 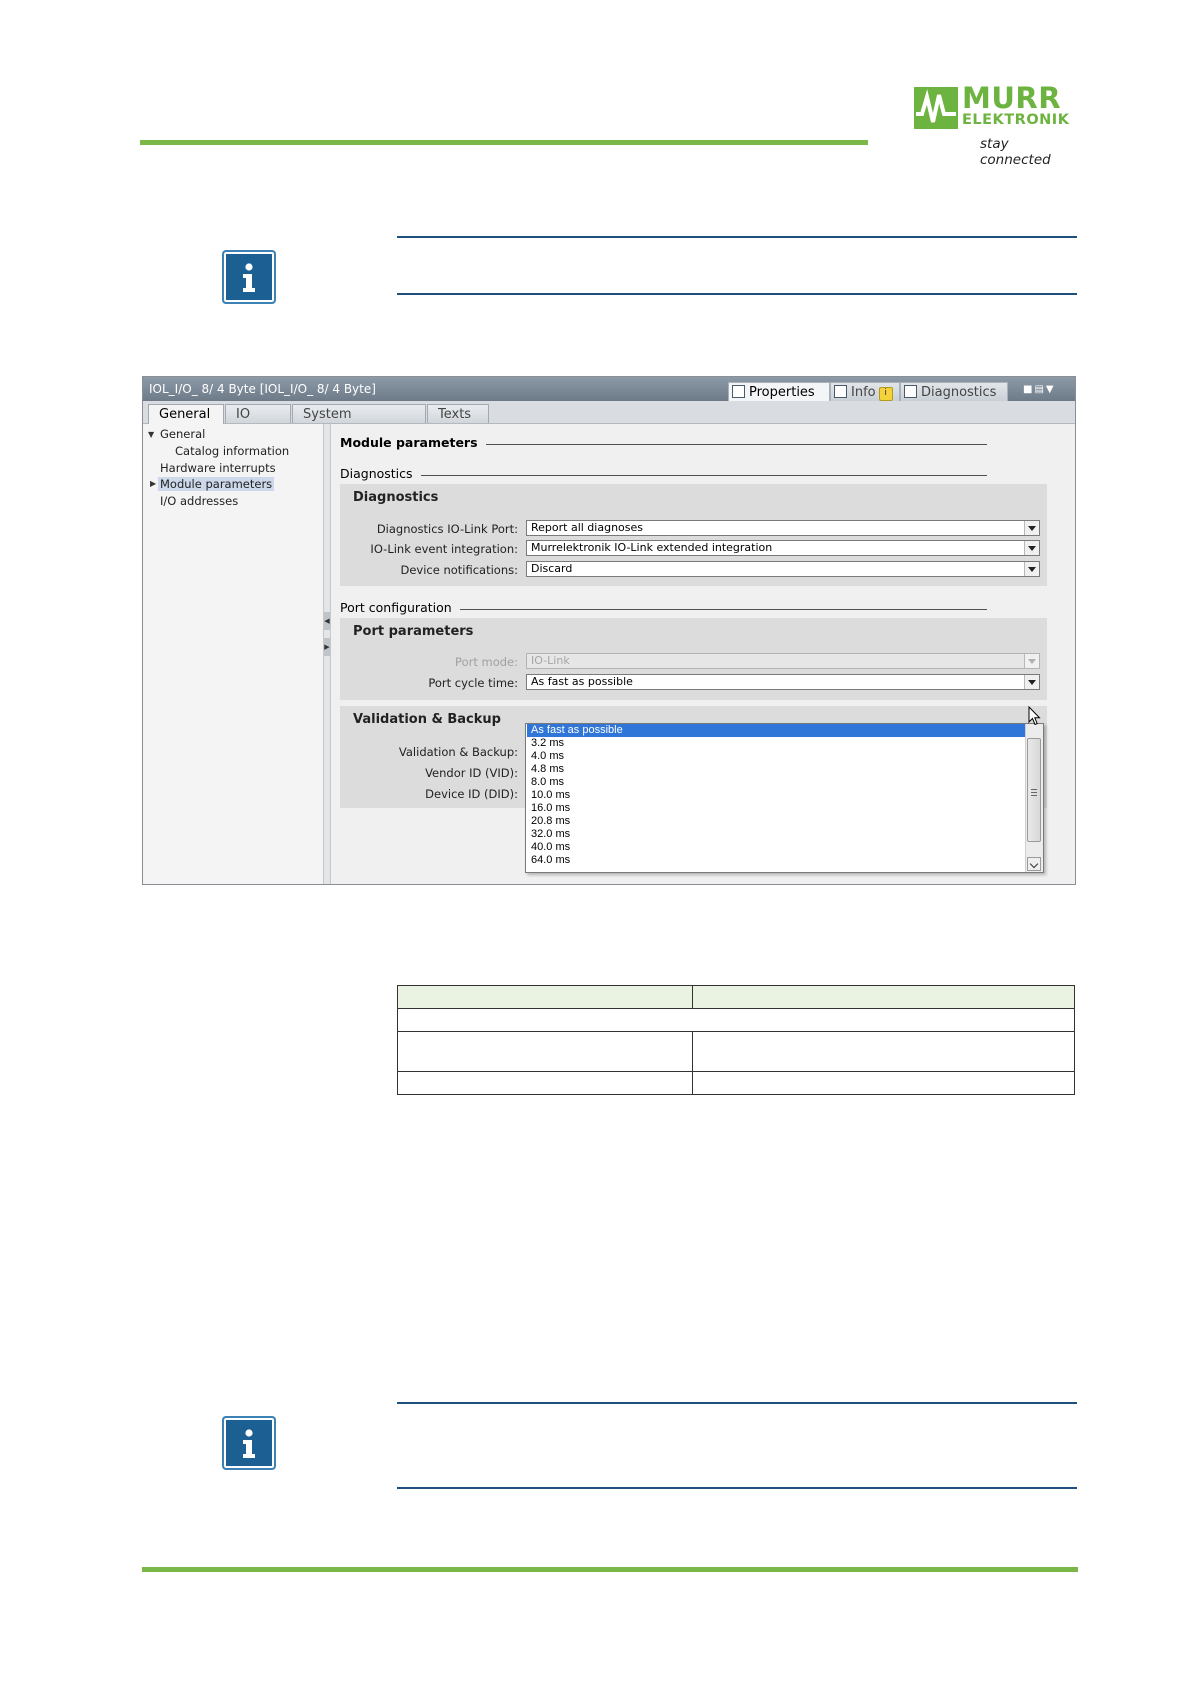 What do you see at coordinates (218, 468) in the screenshot?
I see `nav-hardware-interrupts: Hardware interrupts` at bounding box center [218, 468].